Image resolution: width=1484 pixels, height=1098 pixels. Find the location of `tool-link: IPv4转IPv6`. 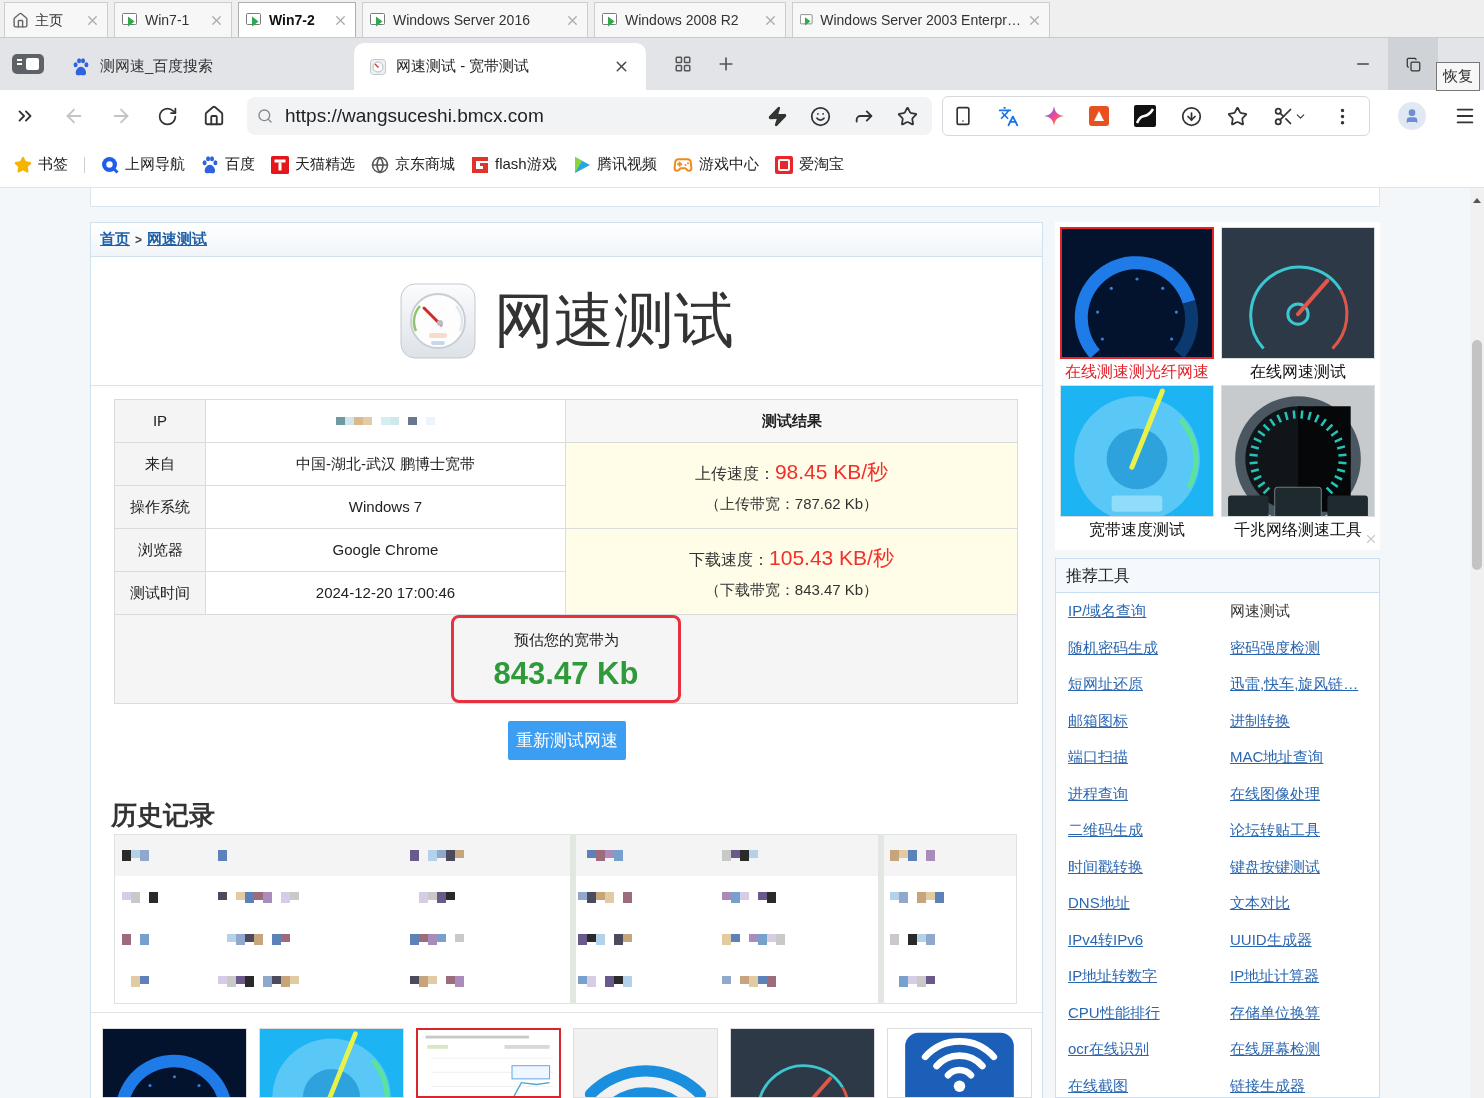

tool-link: IPv4转IPv6 is located at coordinates (1106, 939).